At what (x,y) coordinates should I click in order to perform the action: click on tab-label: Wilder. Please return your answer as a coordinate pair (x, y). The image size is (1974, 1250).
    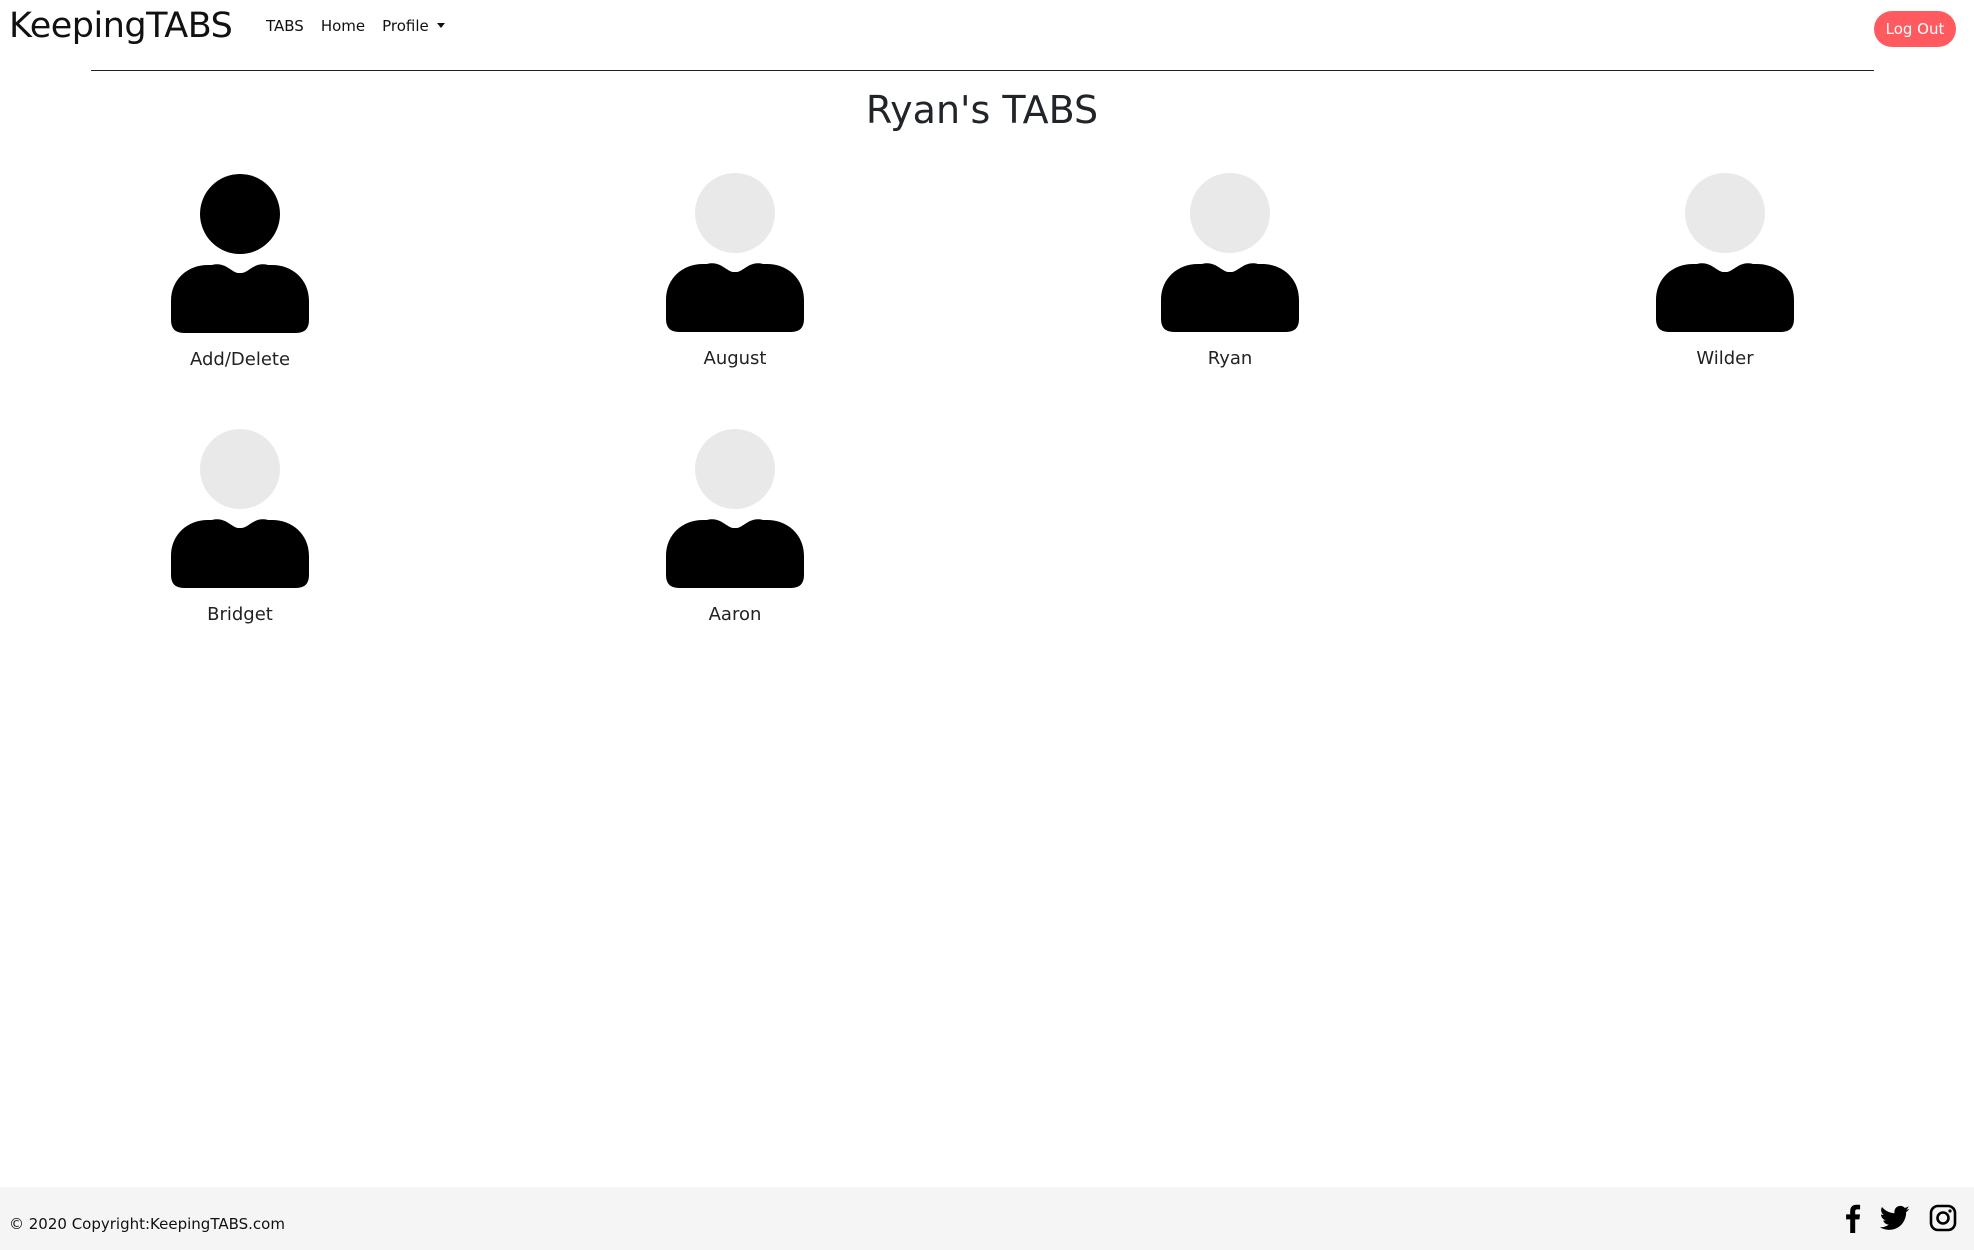
    Looking at the image, I should click on (1725, 358).